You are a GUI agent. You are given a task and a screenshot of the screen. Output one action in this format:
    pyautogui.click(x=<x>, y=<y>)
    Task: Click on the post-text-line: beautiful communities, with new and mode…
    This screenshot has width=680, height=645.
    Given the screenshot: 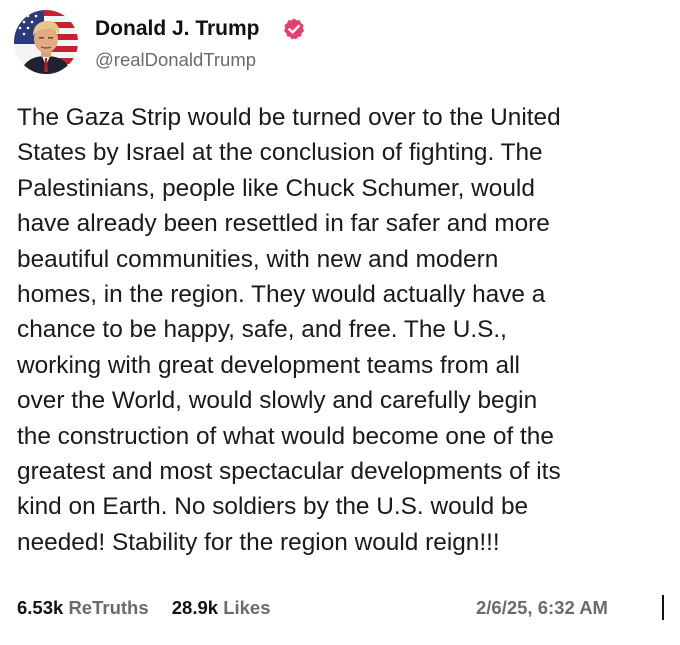 What is the action you would take?
    pyautogui.click(x=258, y=259)
    